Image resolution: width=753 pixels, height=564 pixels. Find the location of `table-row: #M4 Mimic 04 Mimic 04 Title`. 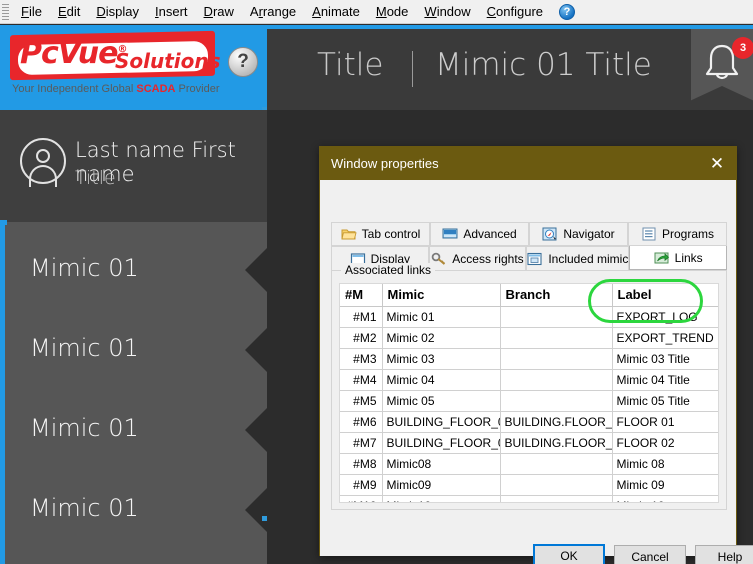

table-row: #M4 Mimic 04 Mimic 04 Title is located at coordinates (529, 380).